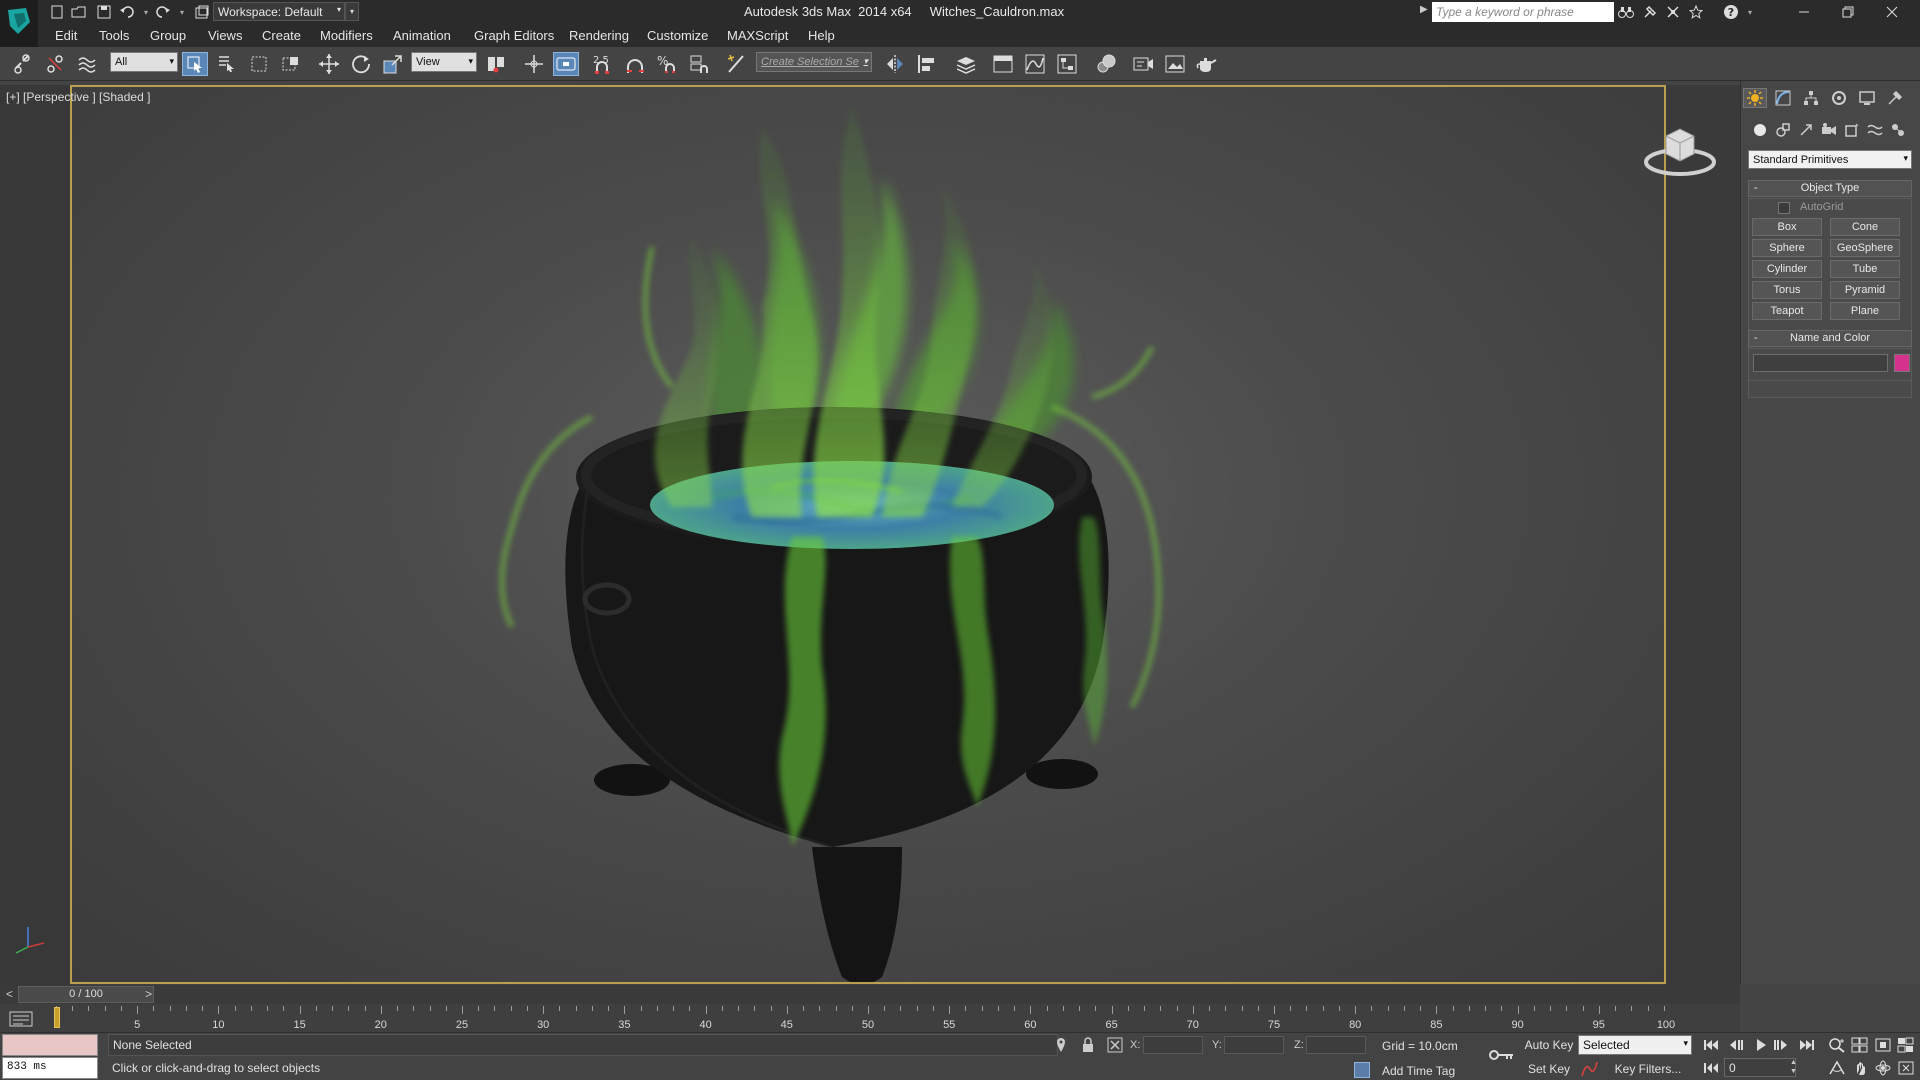  What do you see at coordinates (202, 12) in the screenshot?
I see `project-folder-icon` at bounding box center [202, 12].